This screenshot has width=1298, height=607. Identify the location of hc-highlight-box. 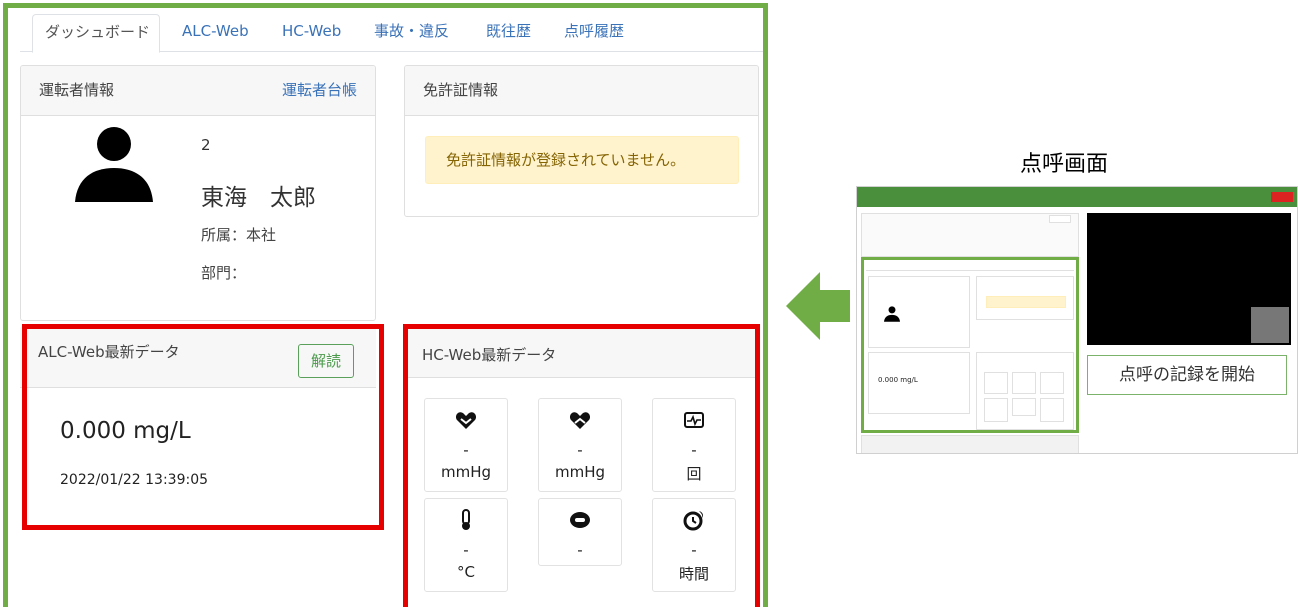
(581, 465).